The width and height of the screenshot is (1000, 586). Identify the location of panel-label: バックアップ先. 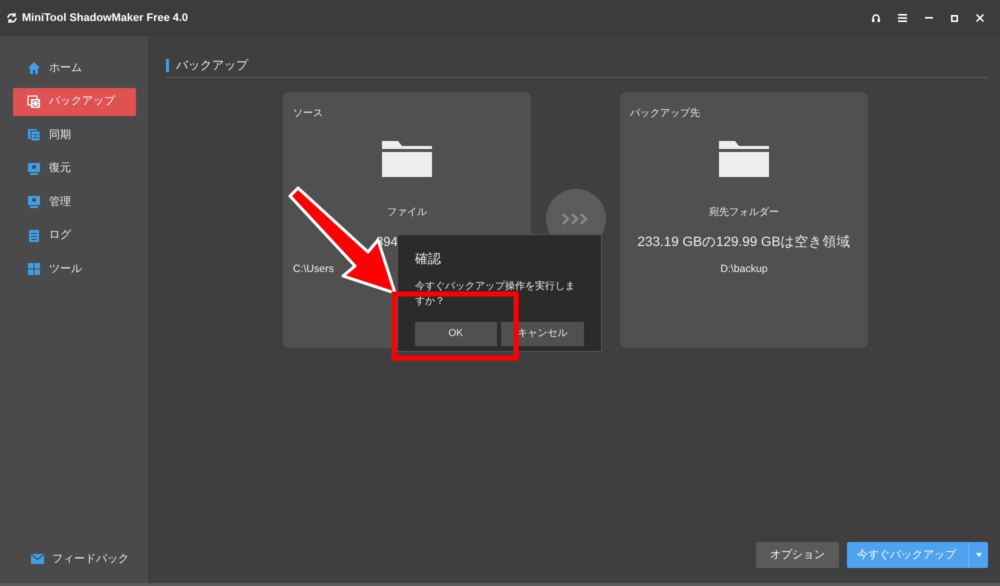
(665, 113).